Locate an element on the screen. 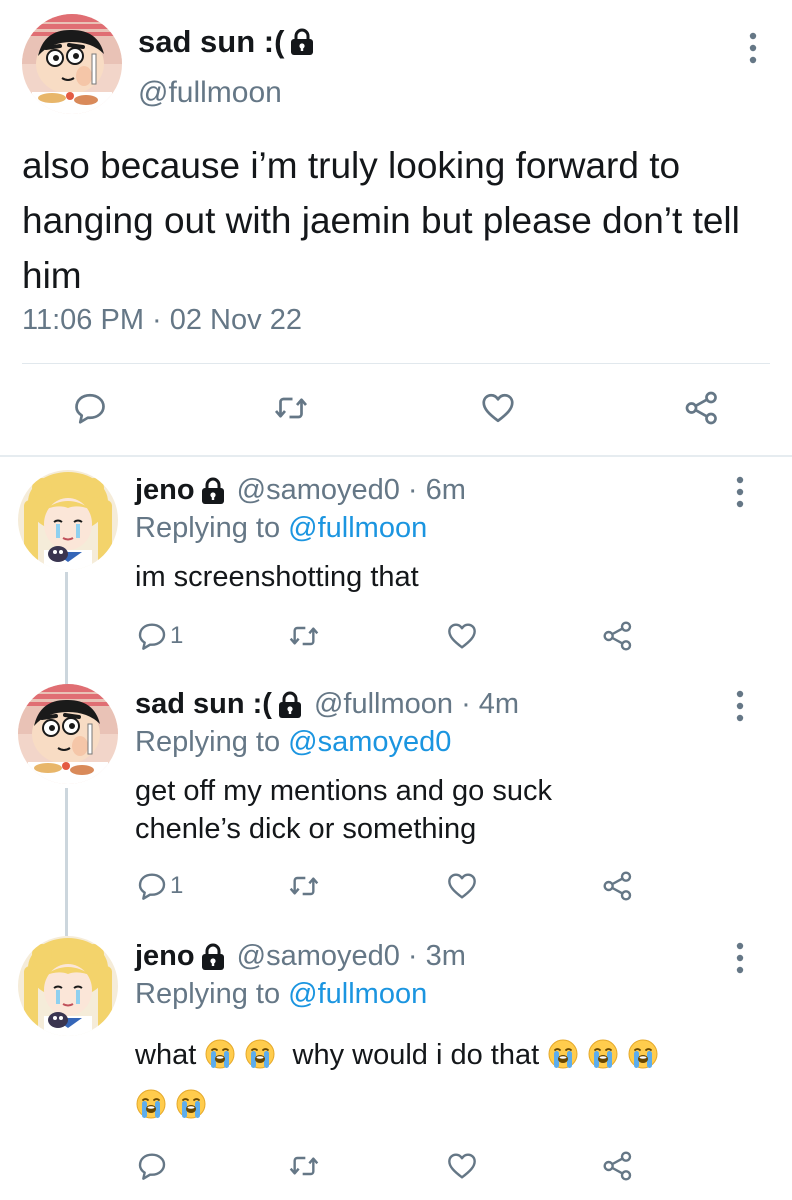 The width and height of the screenshot is (792, 1200). reply-text: im screenshotting that is located at coordinates (277, 577).